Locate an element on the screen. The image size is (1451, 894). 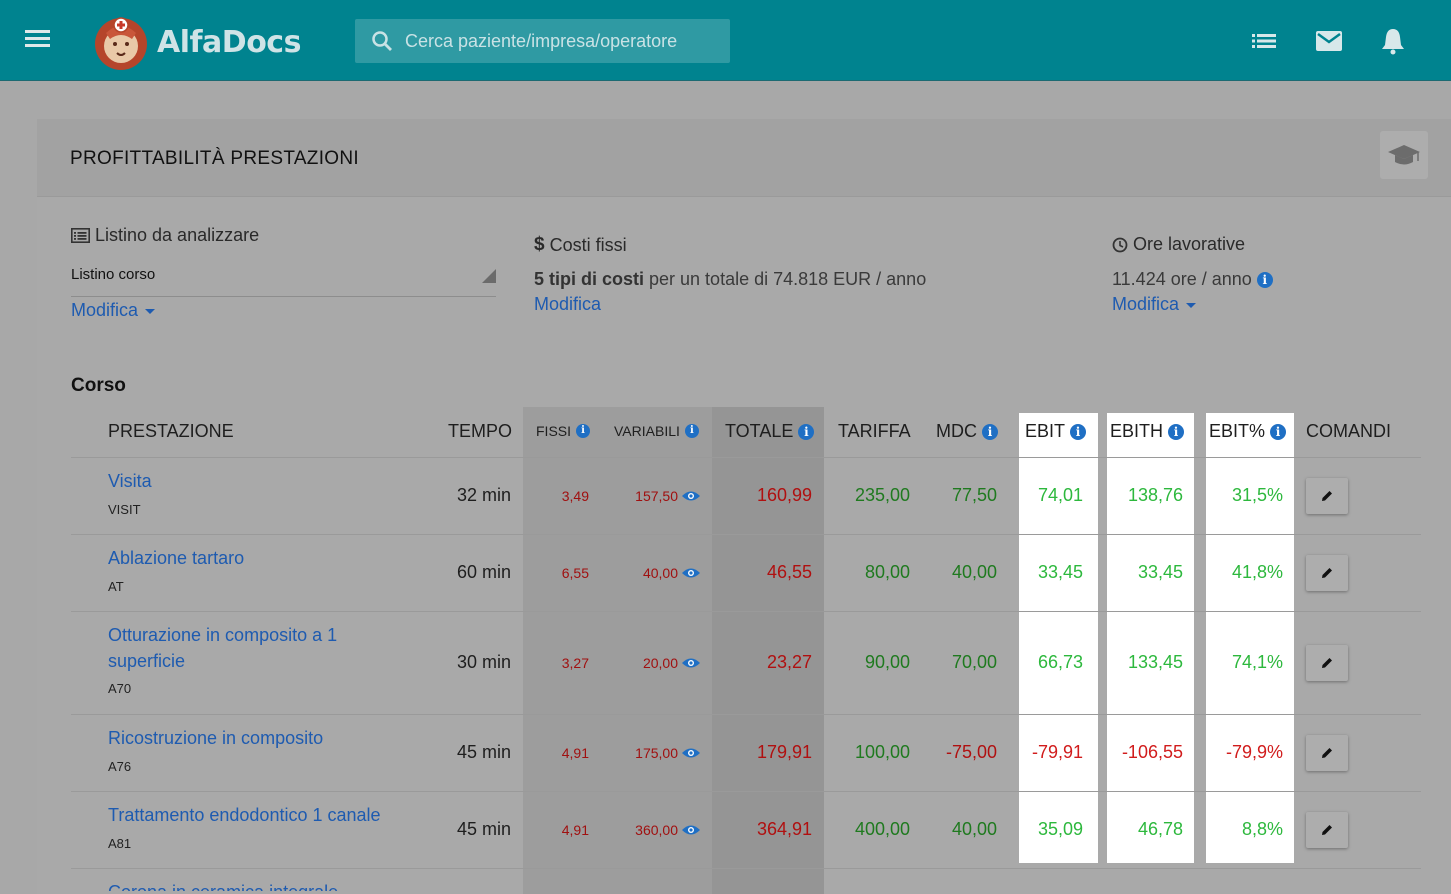
tempo-cell: 60 min is located at coordinates (483, 571).